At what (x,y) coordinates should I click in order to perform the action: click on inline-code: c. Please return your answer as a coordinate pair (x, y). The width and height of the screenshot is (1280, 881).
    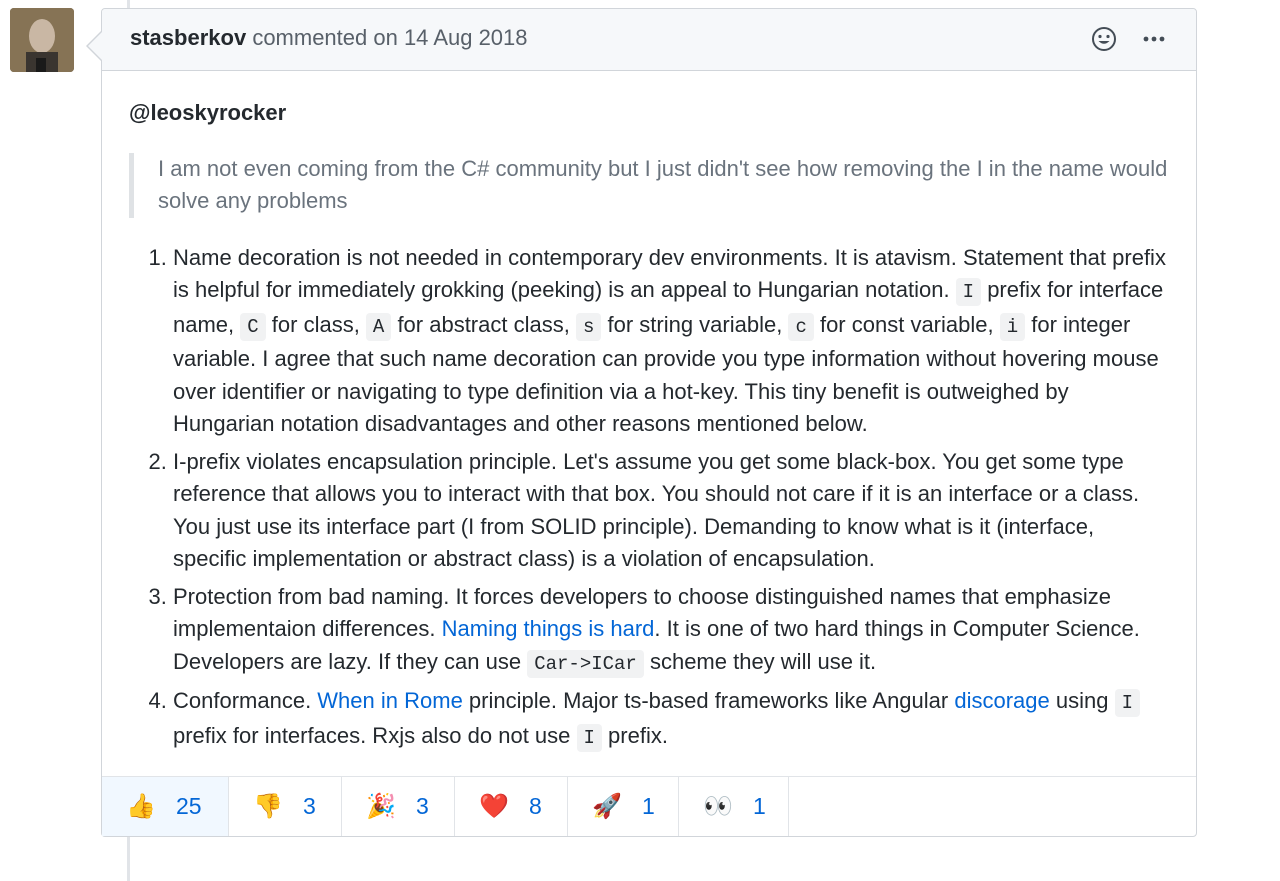
    Looking at the image, I should click on (801, 326).